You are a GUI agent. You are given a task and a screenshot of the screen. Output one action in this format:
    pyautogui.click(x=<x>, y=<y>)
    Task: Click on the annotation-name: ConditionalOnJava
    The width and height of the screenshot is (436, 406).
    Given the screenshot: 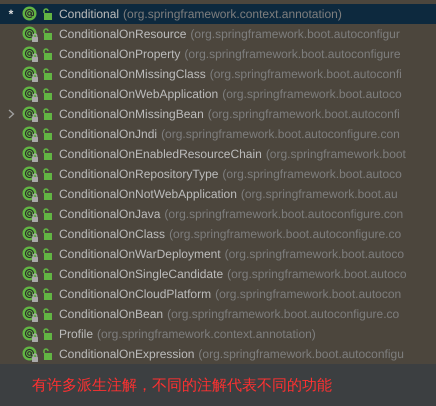 What is the action you would take?
    pyautogui.click(x=109, y=214)
    